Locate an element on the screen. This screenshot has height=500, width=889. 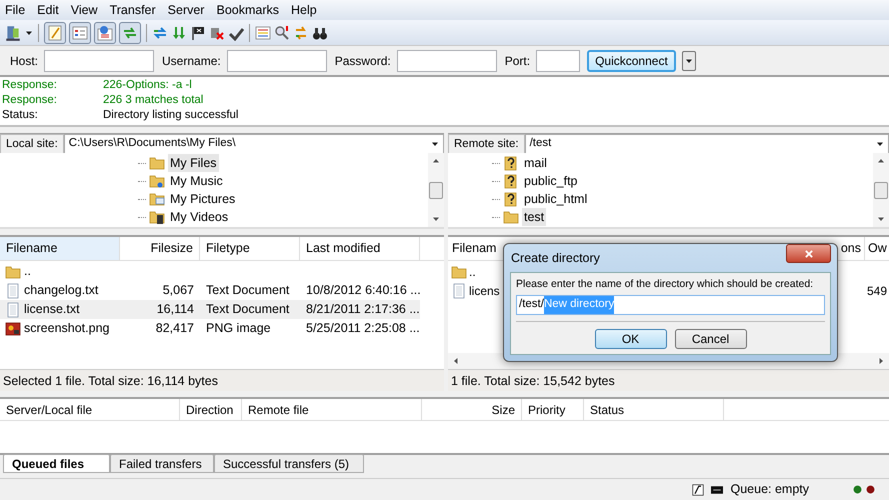
column-header: Priority is located at coordinates (553, 409).